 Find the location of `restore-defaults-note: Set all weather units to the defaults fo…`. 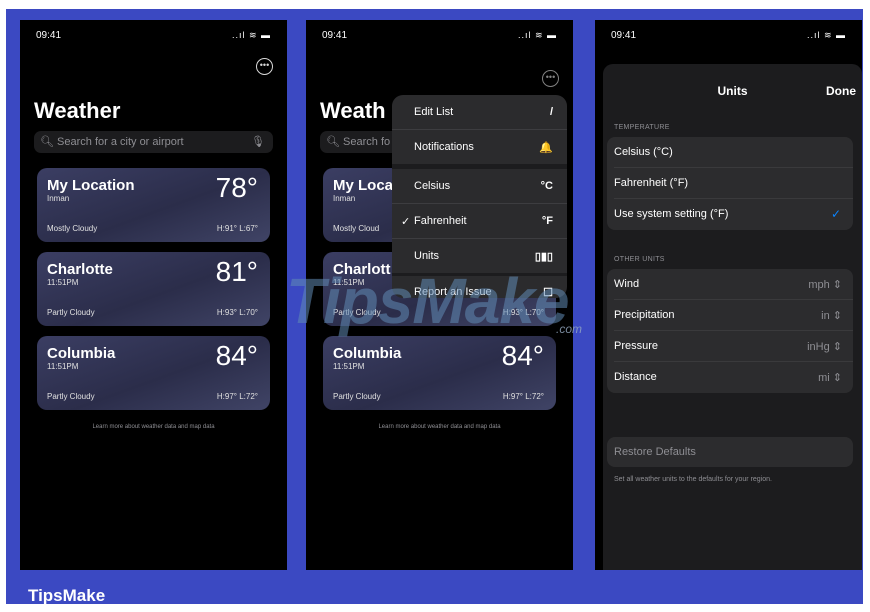

restore-defaults-note: Set all weather units to the defaults fo… is located at coordinates (693, 479).